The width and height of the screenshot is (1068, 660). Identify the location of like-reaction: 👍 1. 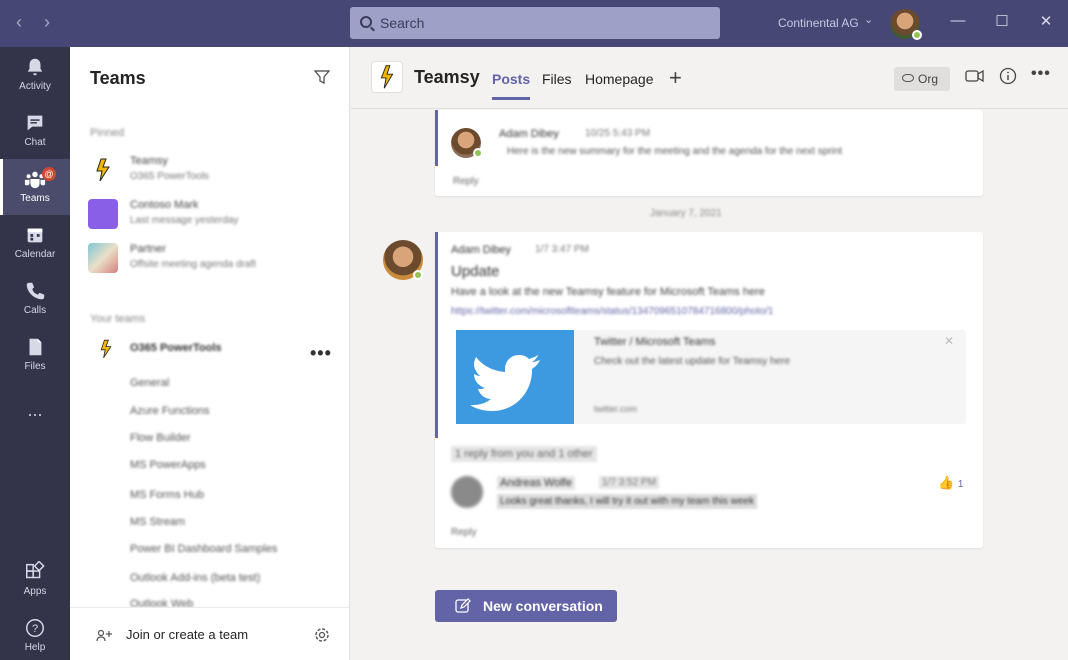
(950, 483).